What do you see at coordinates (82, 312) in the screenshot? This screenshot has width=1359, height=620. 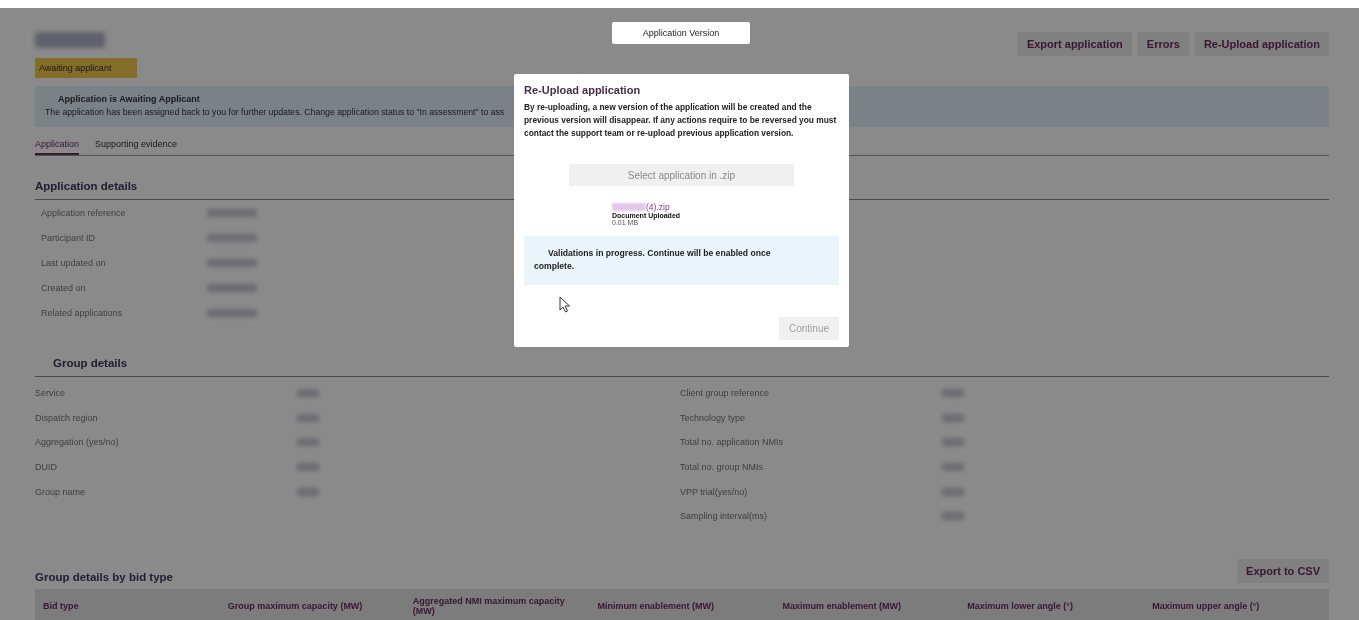 I see `field-label: Related applications` at bounding box center [82, 312].